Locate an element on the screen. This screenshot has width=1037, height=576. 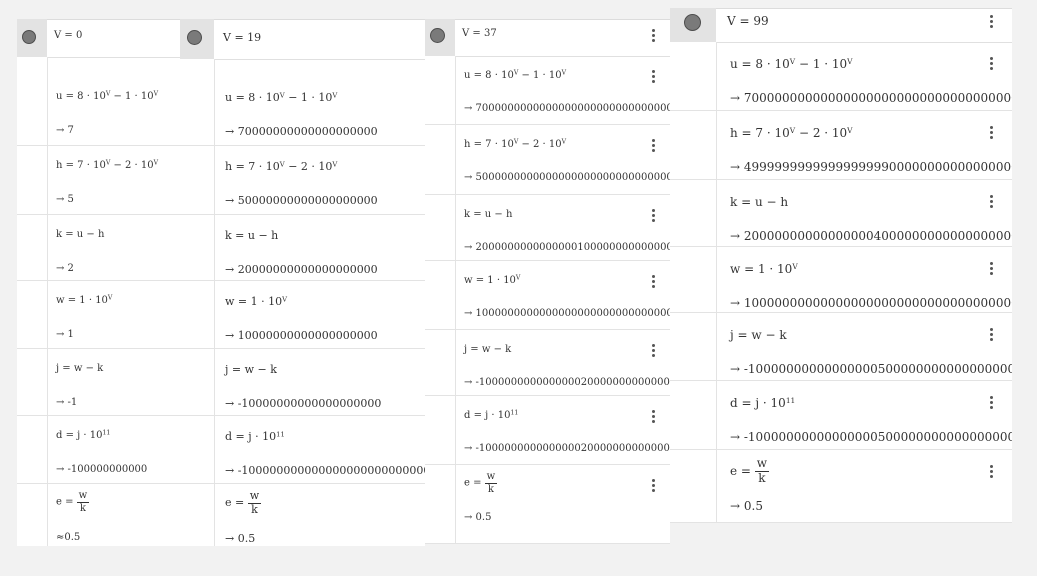
exponent: 11 is located at coordinates (280, 434).